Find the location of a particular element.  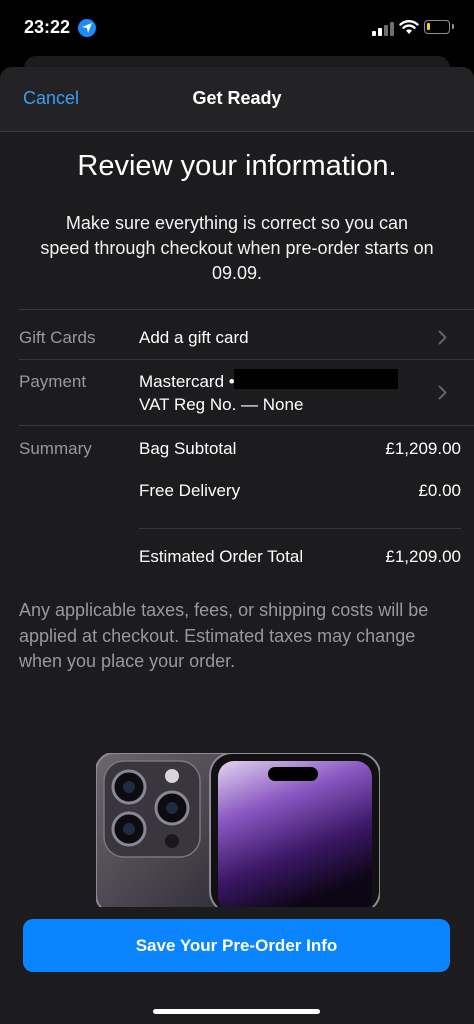

vat-reg-number: VAT Reg No. — None is located at coordinates (221, 404).